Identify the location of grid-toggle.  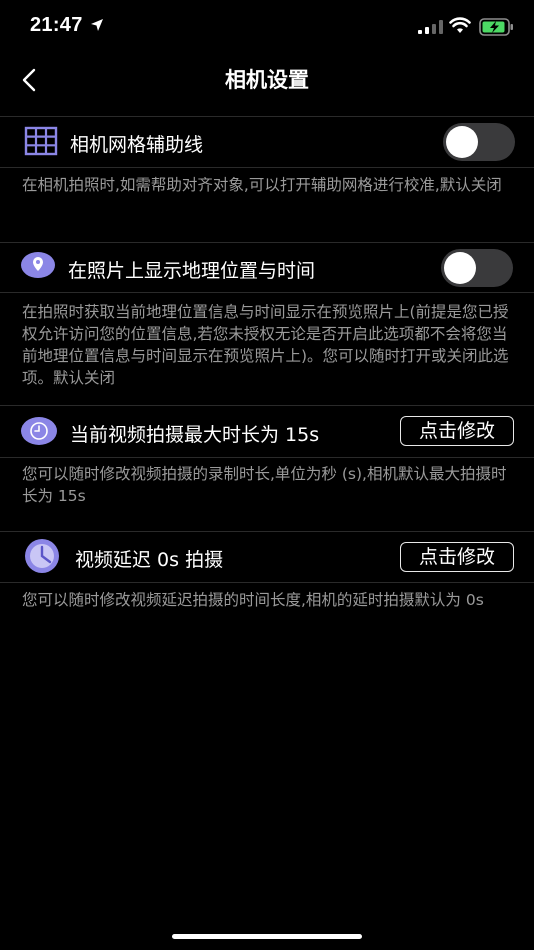
(479, 142).